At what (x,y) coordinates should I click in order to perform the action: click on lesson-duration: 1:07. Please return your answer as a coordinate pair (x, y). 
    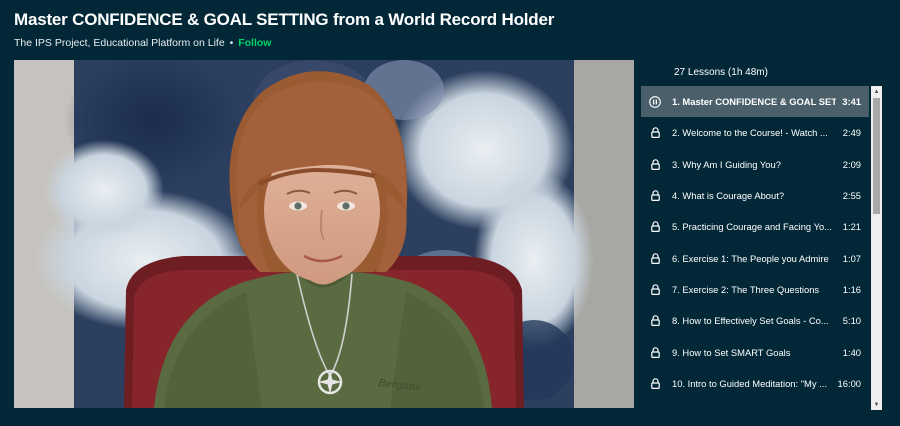
    Looking at the image, I should click on (851, 258).